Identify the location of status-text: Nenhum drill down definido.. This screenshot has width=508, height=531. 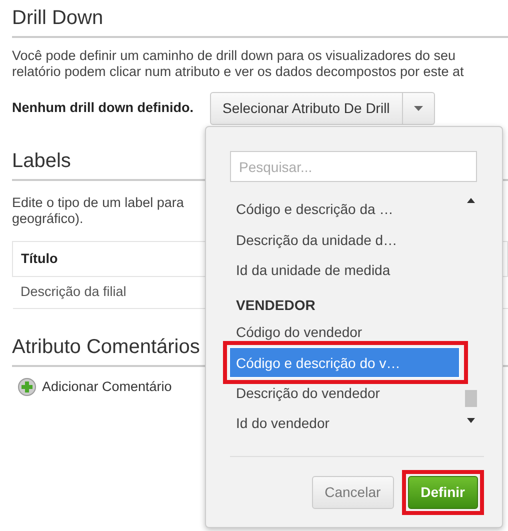
(103, 108).